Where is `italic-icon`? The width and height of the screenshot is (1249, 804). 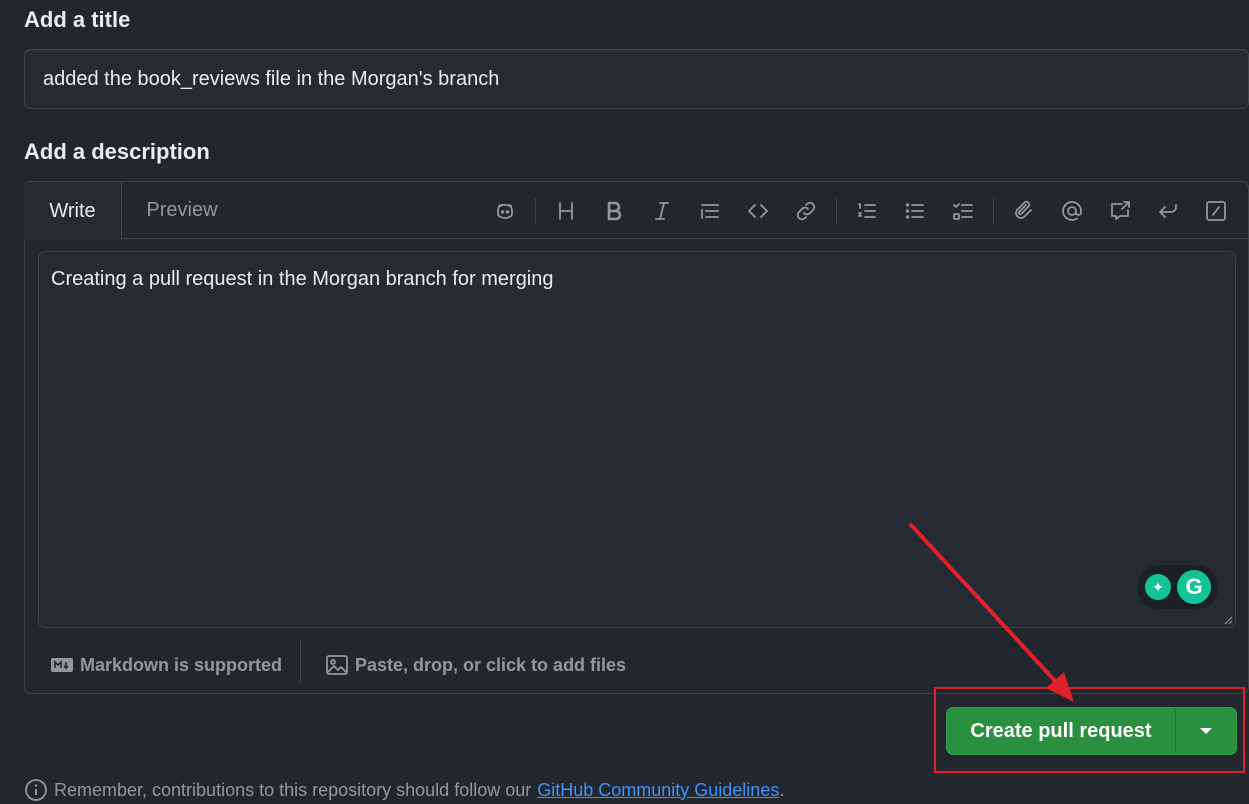 italic-icon is located at coordinates (662, 210).